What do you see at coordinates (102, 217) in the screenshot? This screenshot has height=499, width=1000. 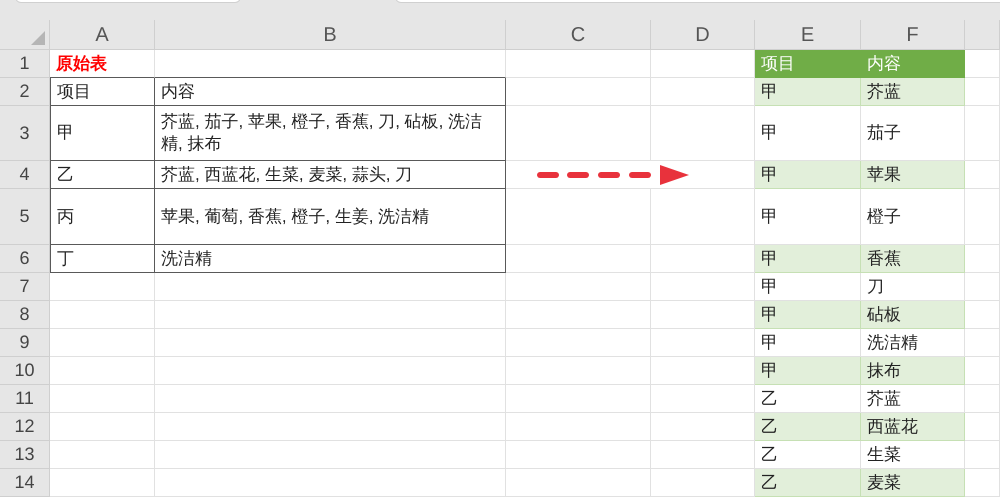 I see `table-cell: 丙` at bounding box center [102, 217].